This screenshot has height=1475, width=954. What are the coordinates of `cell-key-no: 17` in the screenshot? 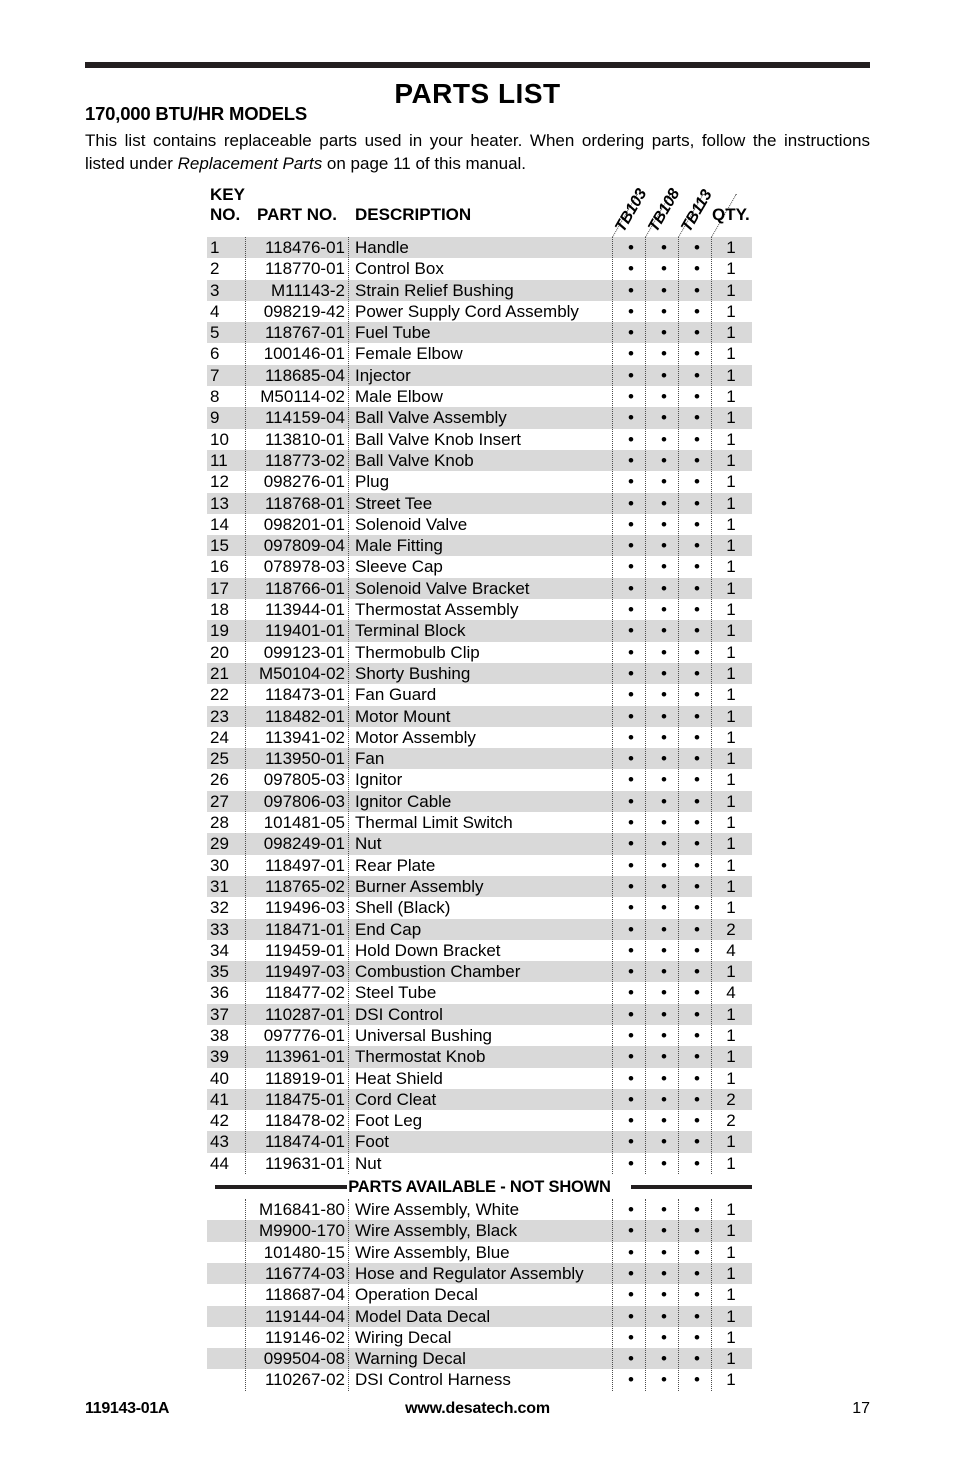 It's located at (219, 588).